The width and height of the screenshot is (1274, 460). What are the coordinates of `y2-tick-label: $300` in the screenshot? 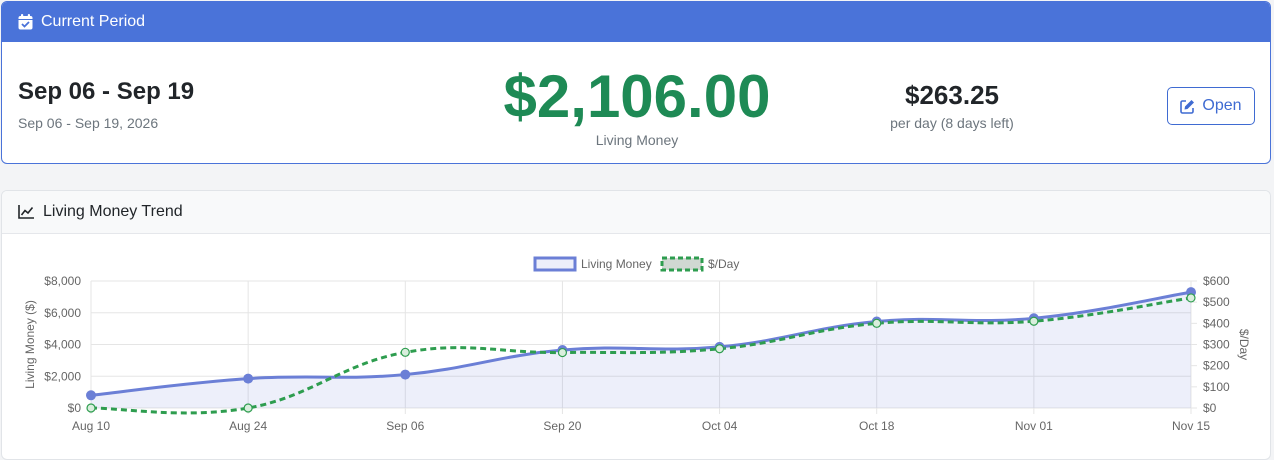 It's located at (1216, 345).